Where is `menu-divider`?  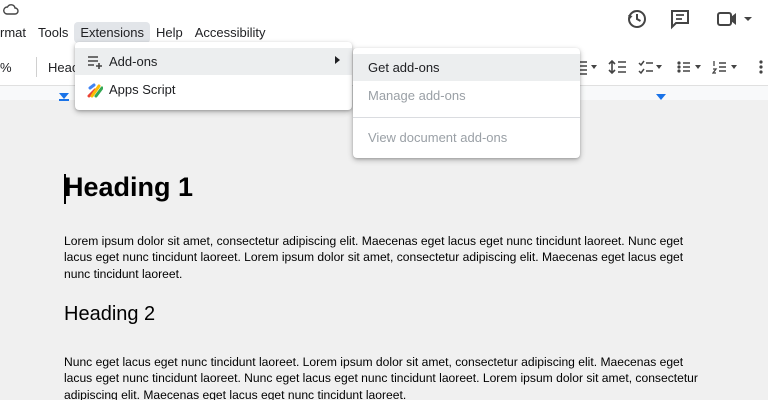
menu-divider is located at coordinates (466, 117).